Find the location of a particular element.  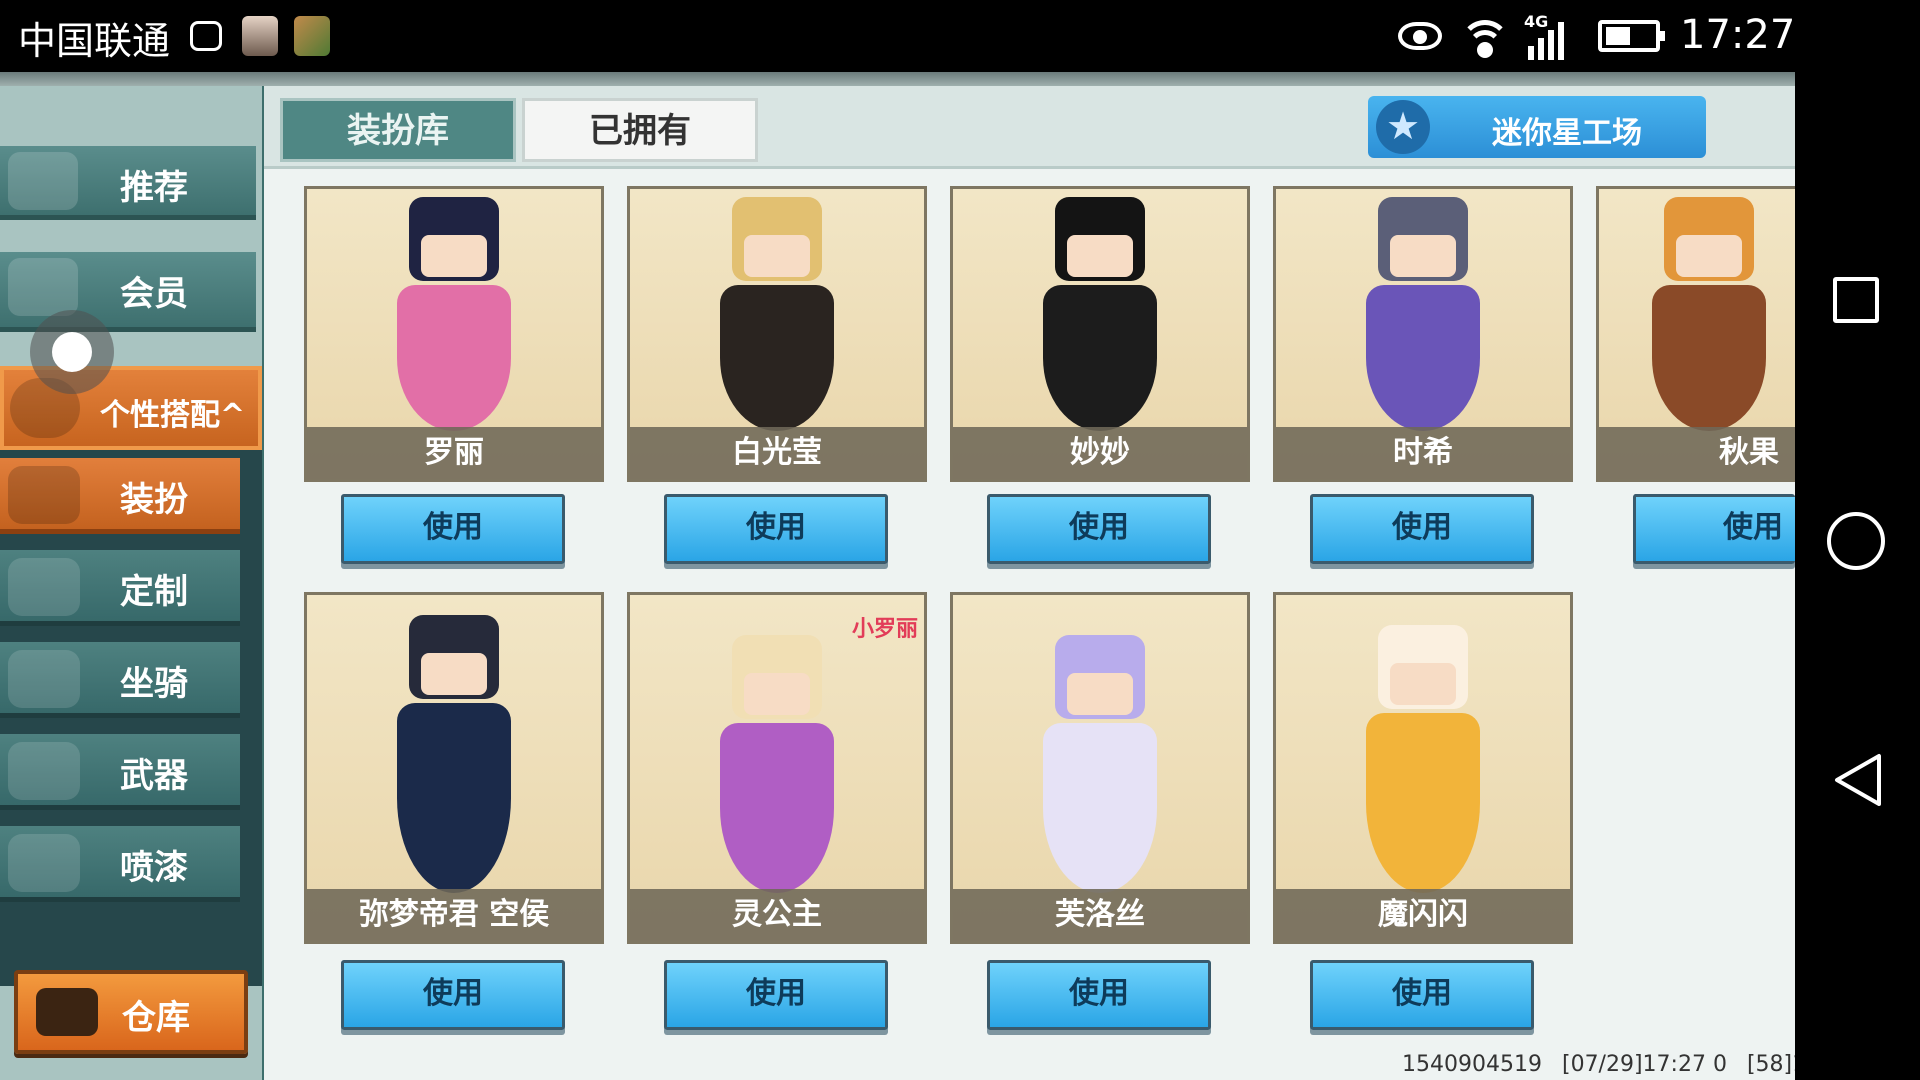

warehouse-button: 仓库 is located at coordinates (131, 1012).